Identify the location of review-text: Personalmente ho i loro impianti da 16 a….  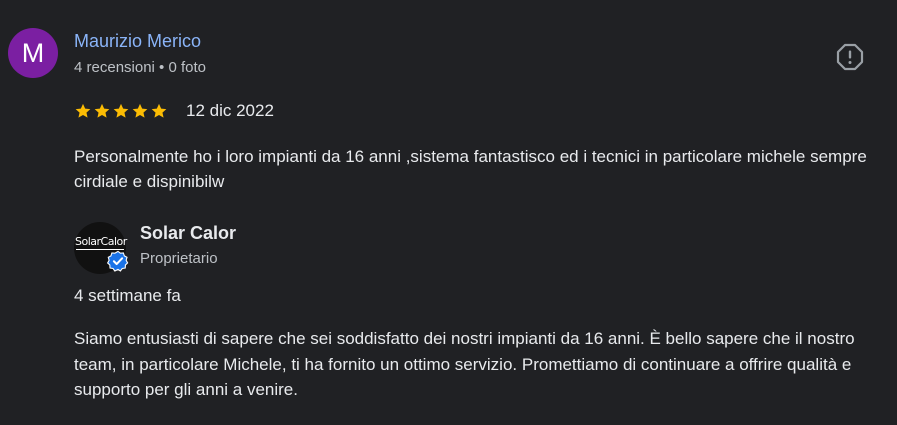
(470, 169).